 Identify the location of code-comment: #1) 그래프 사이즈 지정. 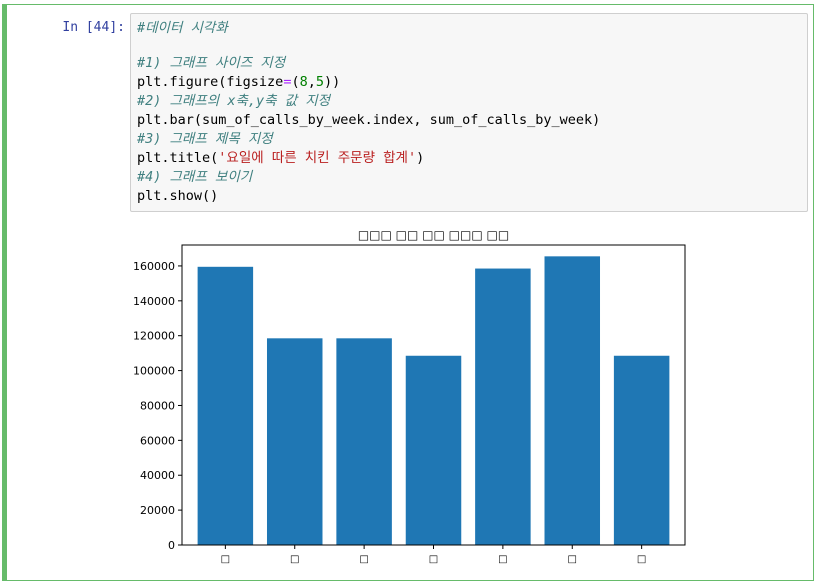
(211, 63).